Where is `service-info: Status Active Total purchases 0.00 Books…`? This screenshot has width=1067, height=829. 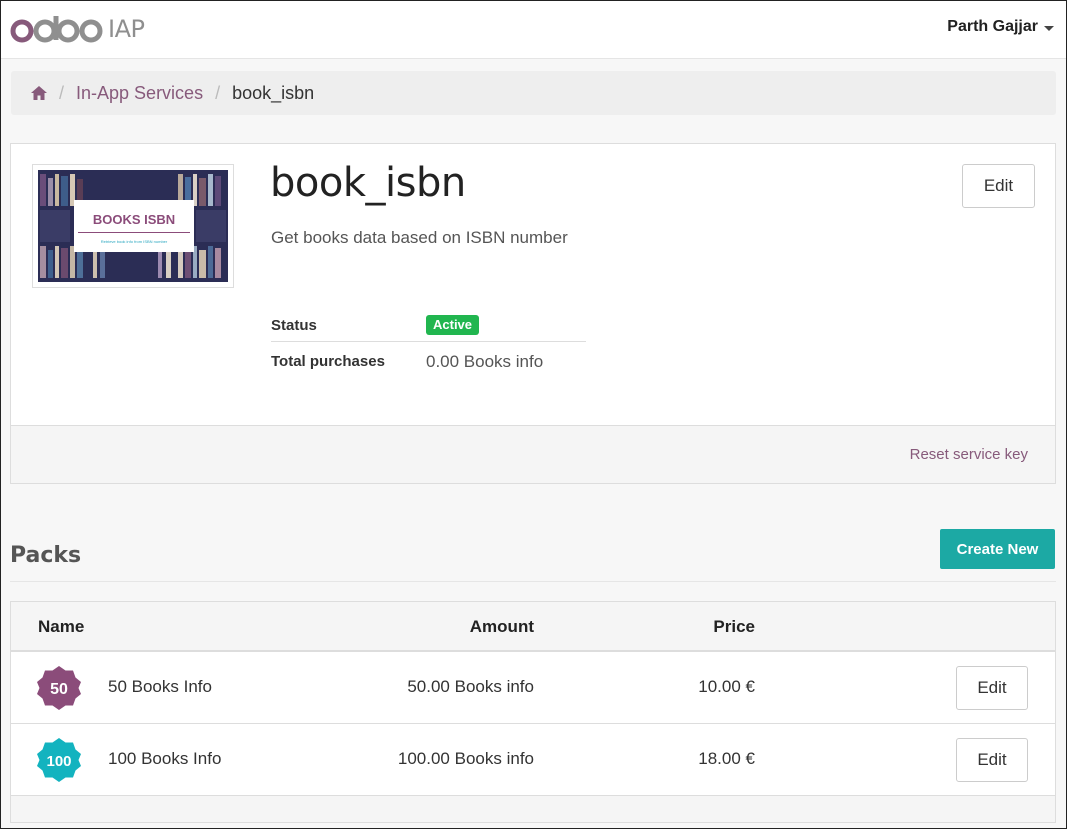
service-info: Status Active Total purchases 0.00 Books… is located at coordinates (428, 345).